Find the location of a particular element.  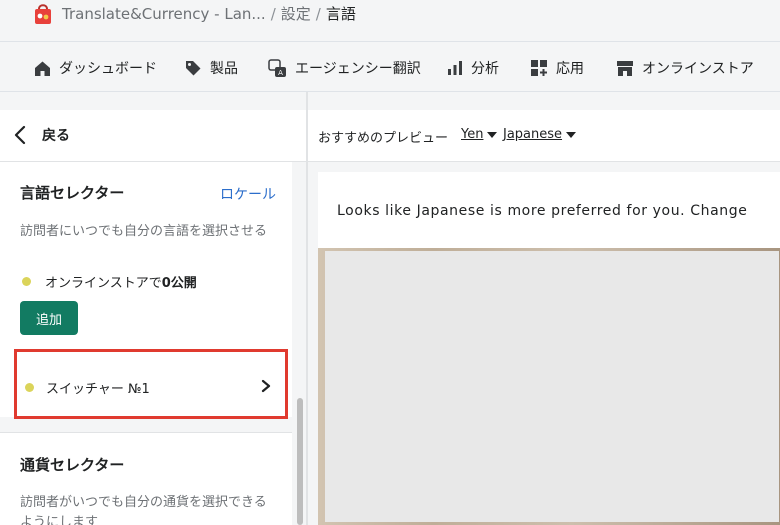

currency-selector-card: 通貨セレクター 訪問者がいつでも自分の通貨を選択できるようにします is located at coordinates (146, 478).